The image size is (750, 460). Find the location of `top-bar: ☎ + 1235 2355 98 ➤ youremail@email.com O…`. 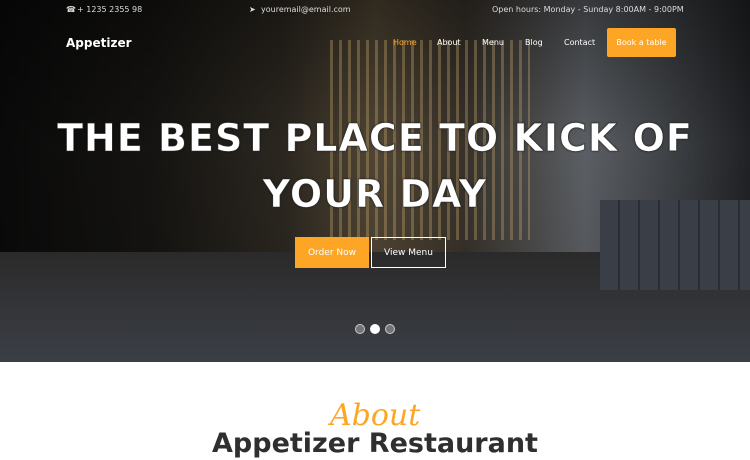

top-bar: ☎ + 1235 2355 98 ➤ youremail@email.com O… is located at coordinates (375, 10).